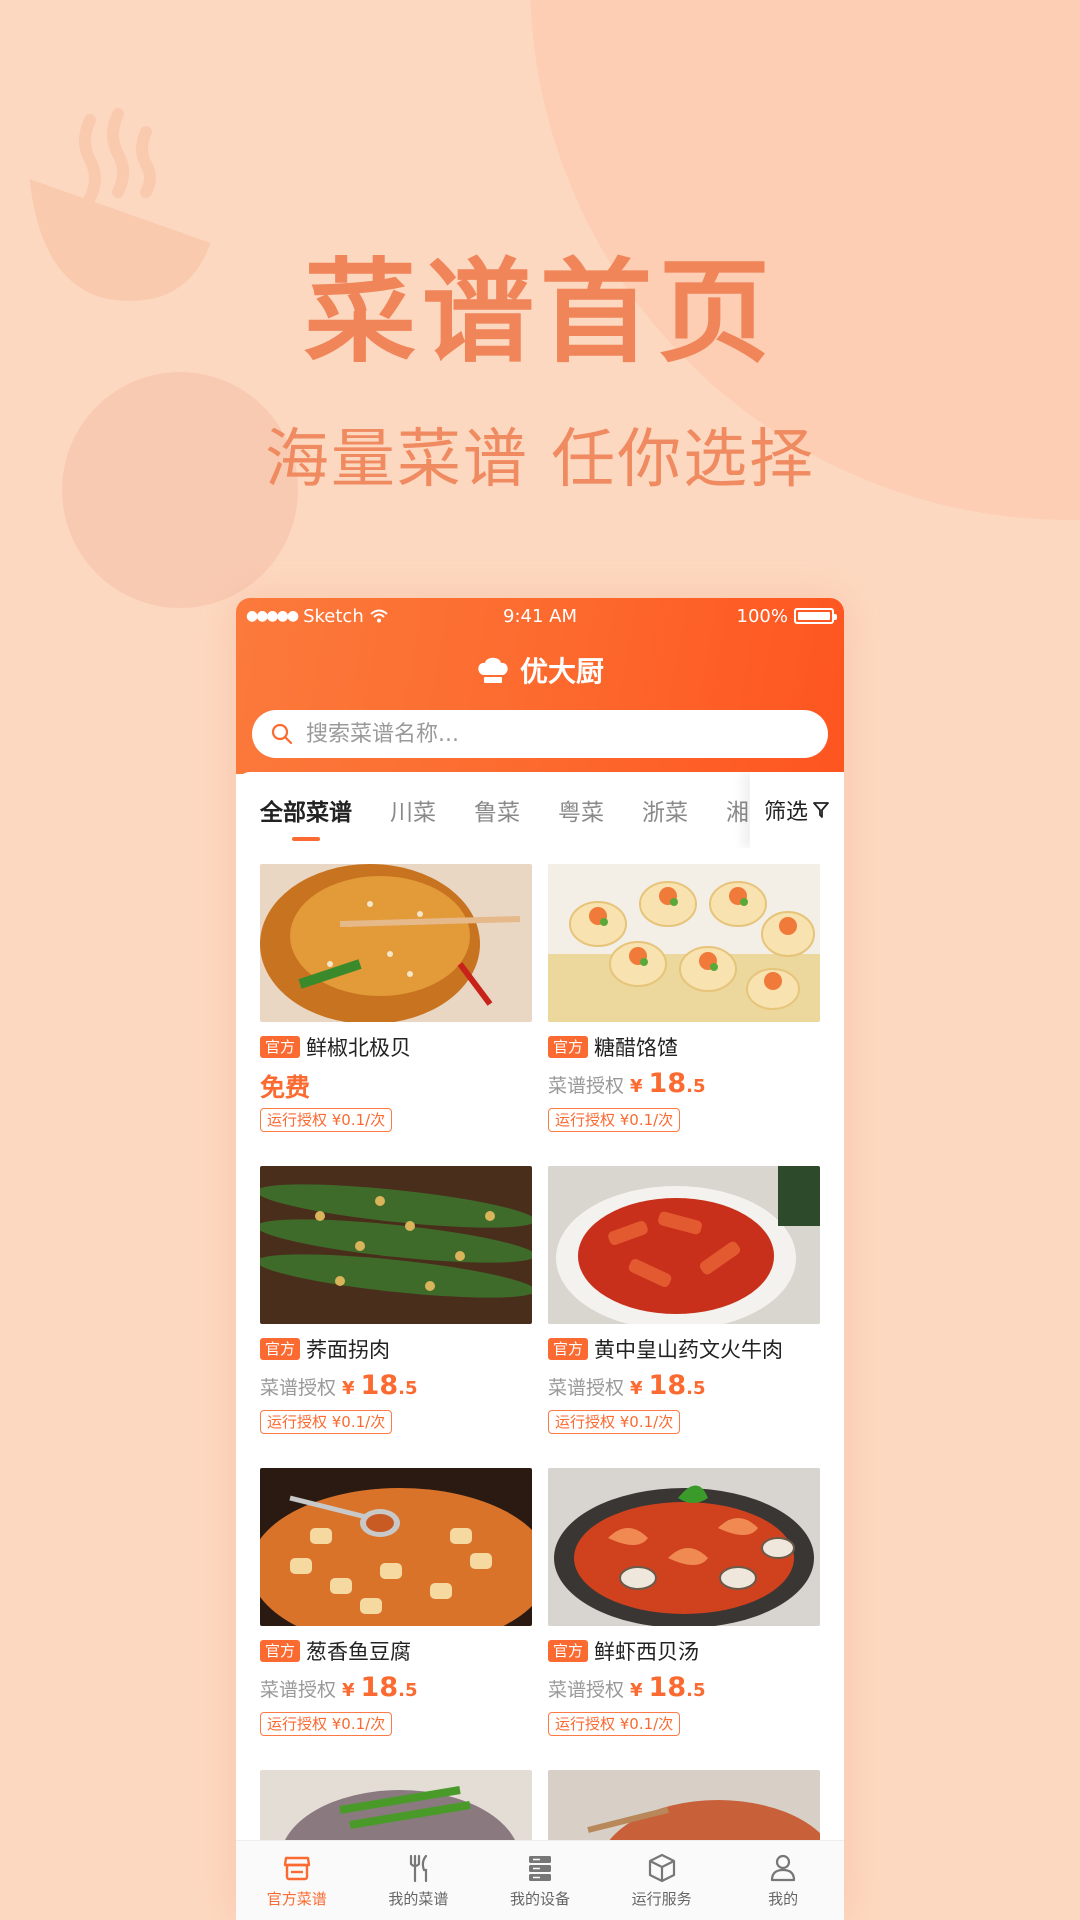 The image size is (1080, 1920). I want to click on search-input, so click(516, 734).